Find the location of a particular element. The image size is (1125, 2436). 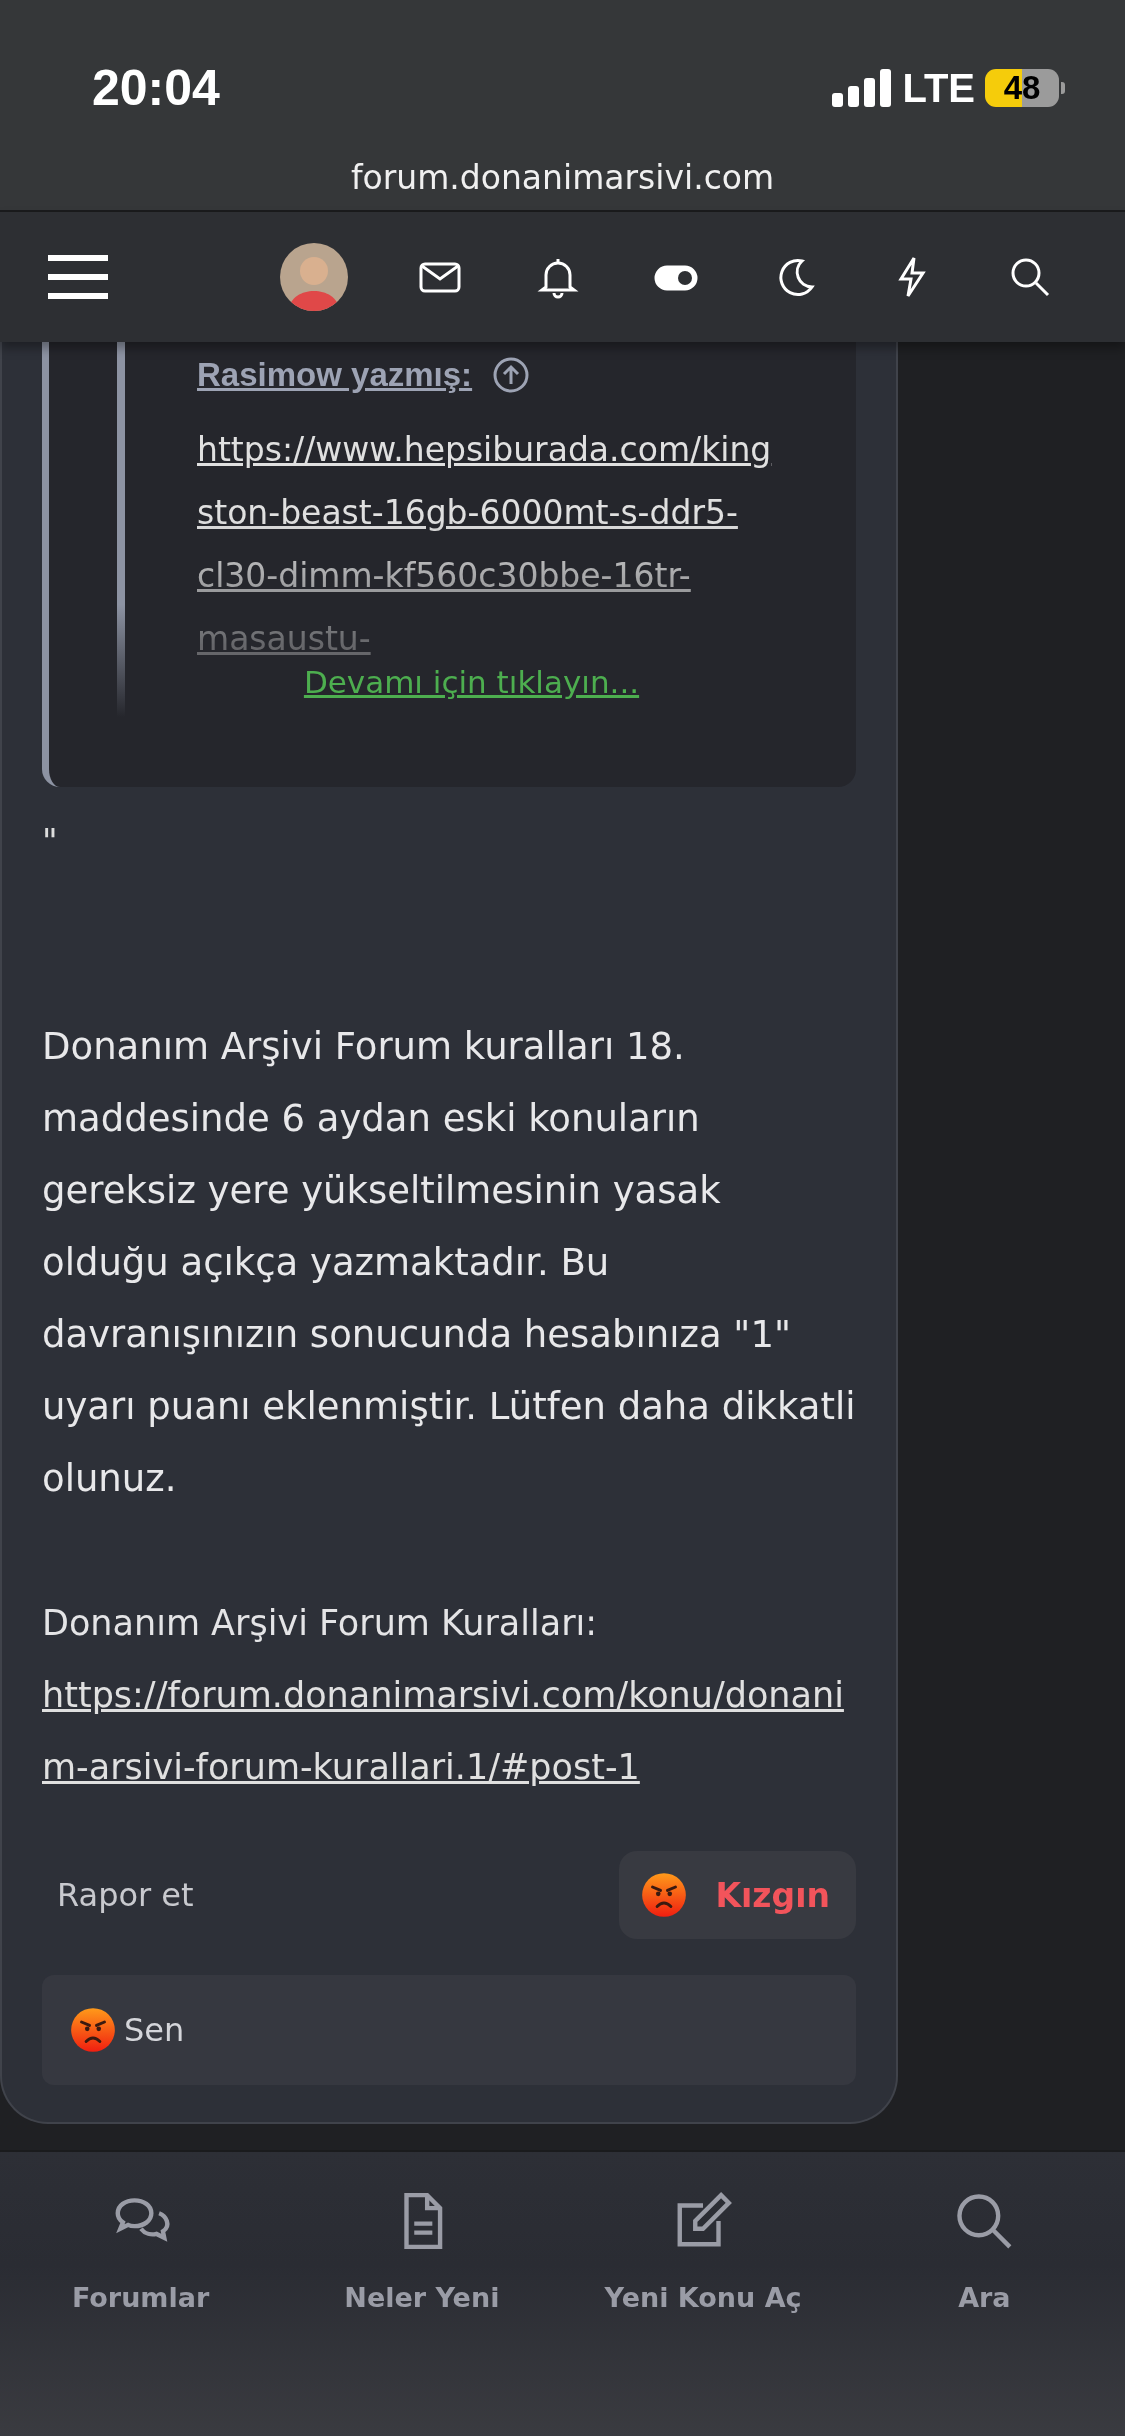

tab-bar-item: Neler Yeni is located at coordinates (421, 2313).